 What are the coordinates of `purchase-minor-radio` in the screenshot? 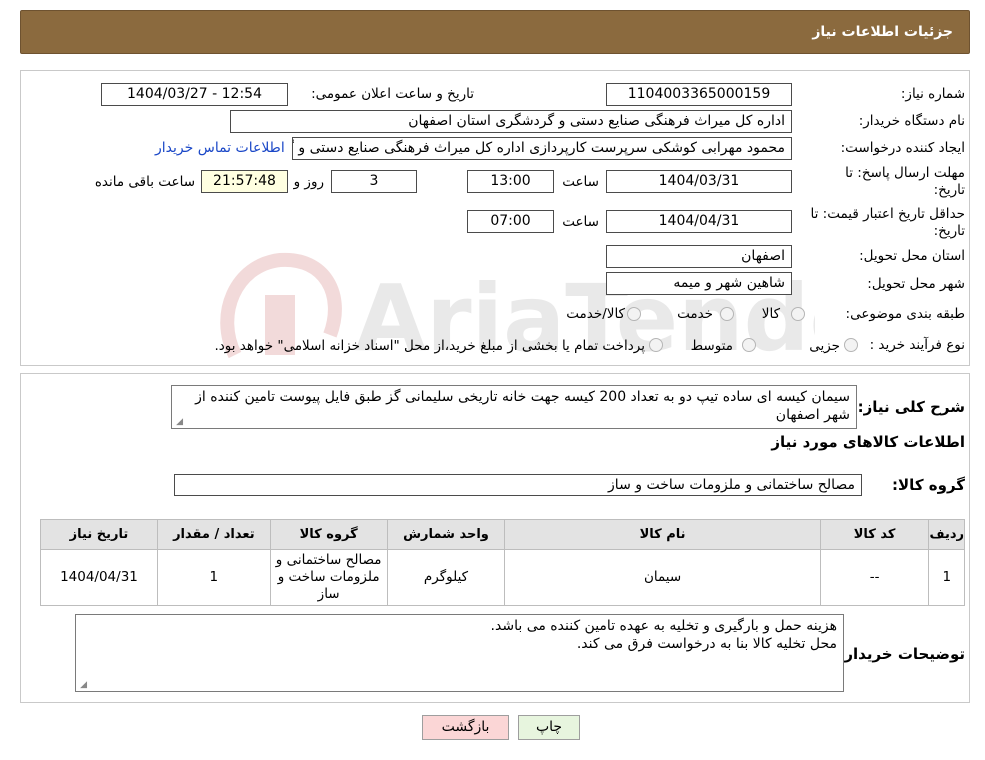 It's located at (851, 345).